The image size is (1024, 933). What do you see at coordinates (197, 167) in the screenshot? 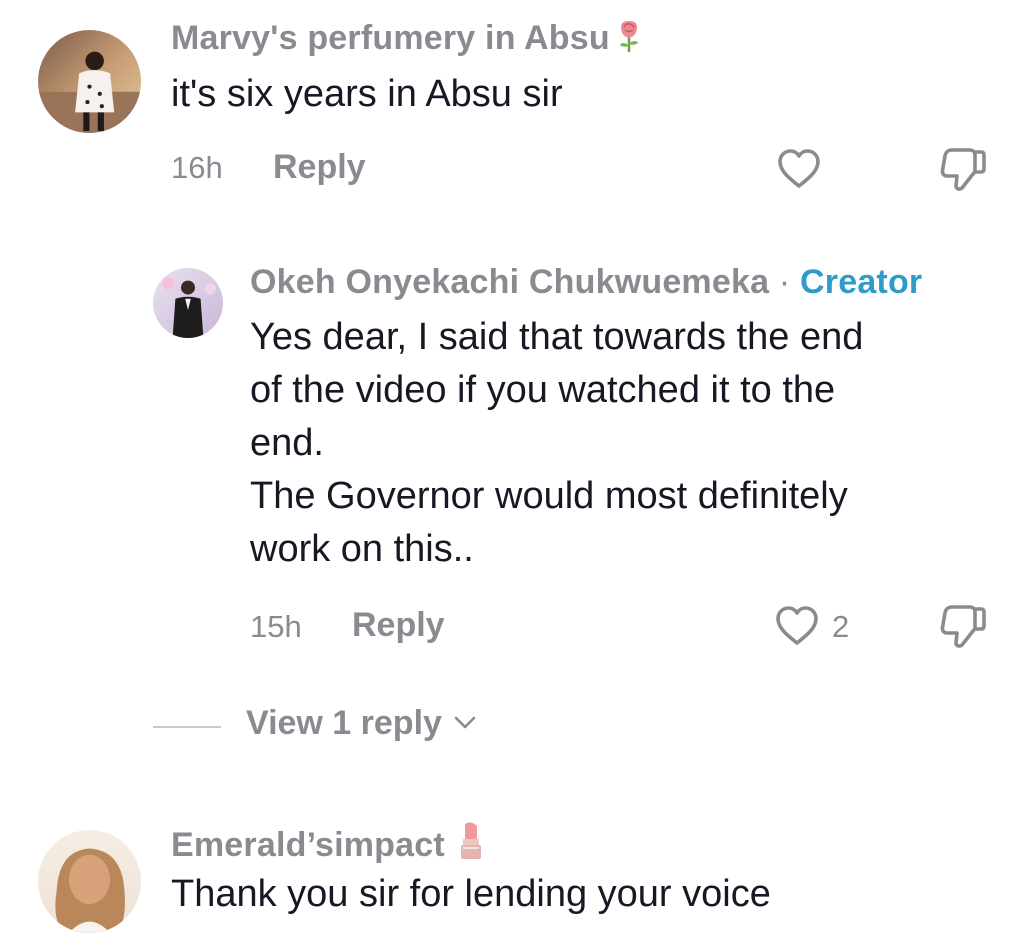
I see `comment-time: 16h` at bounding box center [197, 167].